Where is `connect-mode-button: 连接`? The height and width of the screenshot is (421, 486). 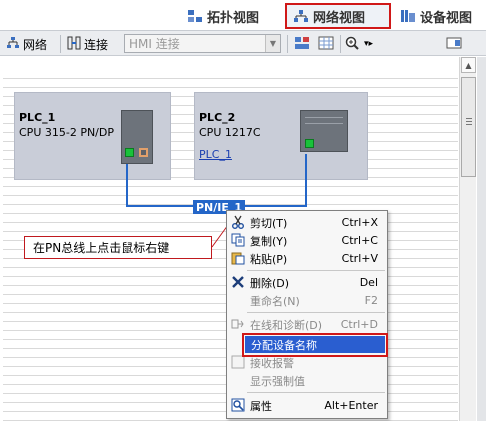 connect-mode-button: 连接 is located at coordinates (87, 44).